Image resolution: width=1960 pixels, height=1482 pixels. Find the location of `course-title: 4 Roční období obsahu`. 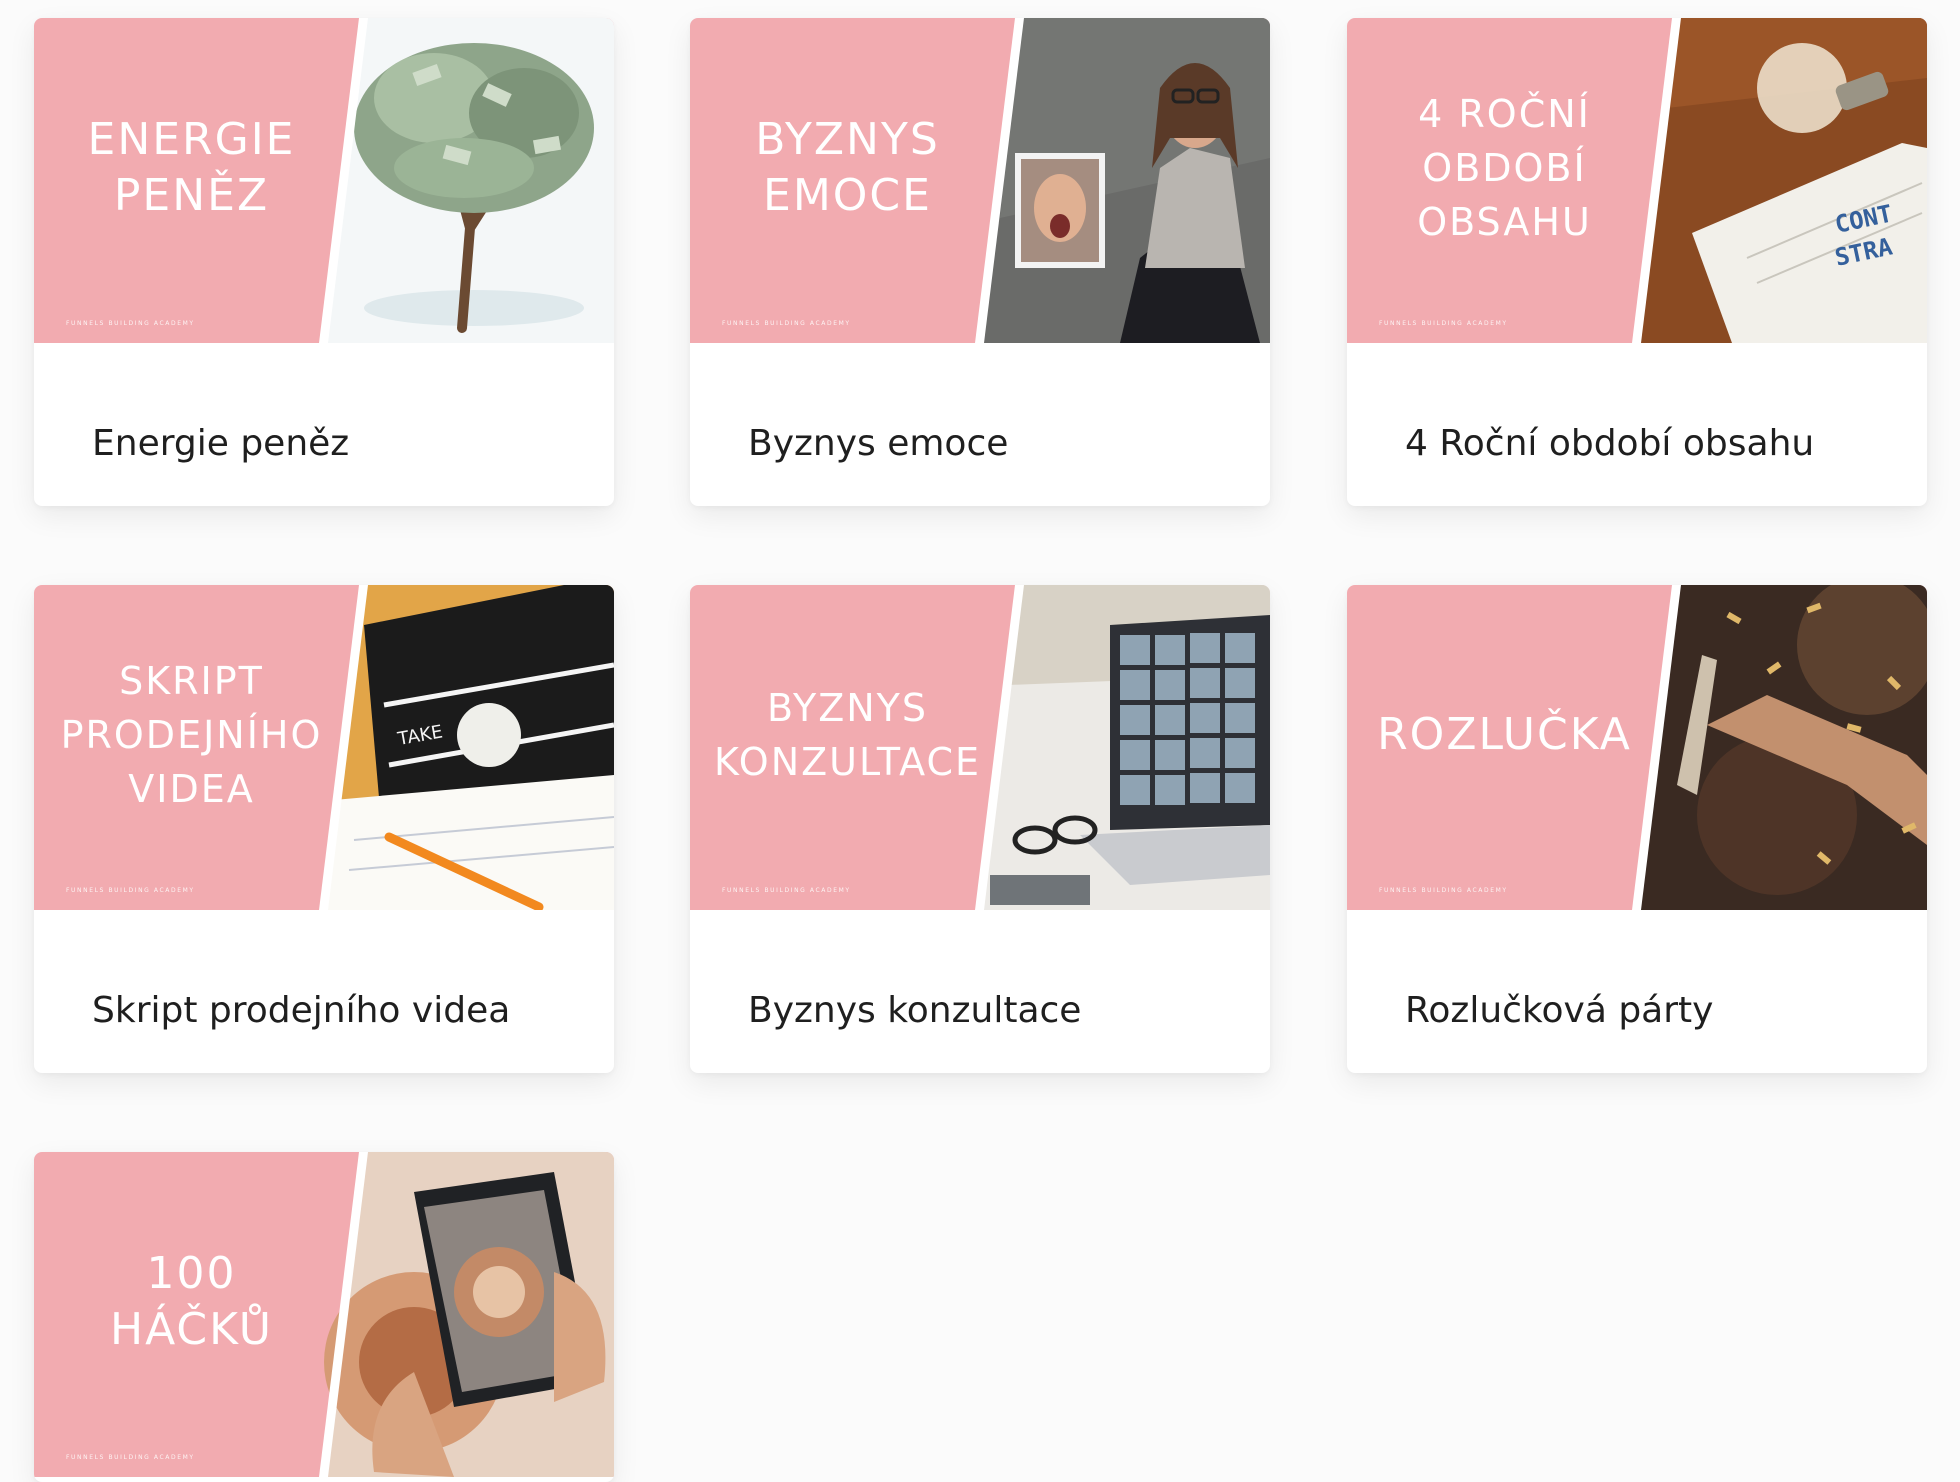

course-title: 4 Roční období obsahu is located at coordinates (1609, 444).